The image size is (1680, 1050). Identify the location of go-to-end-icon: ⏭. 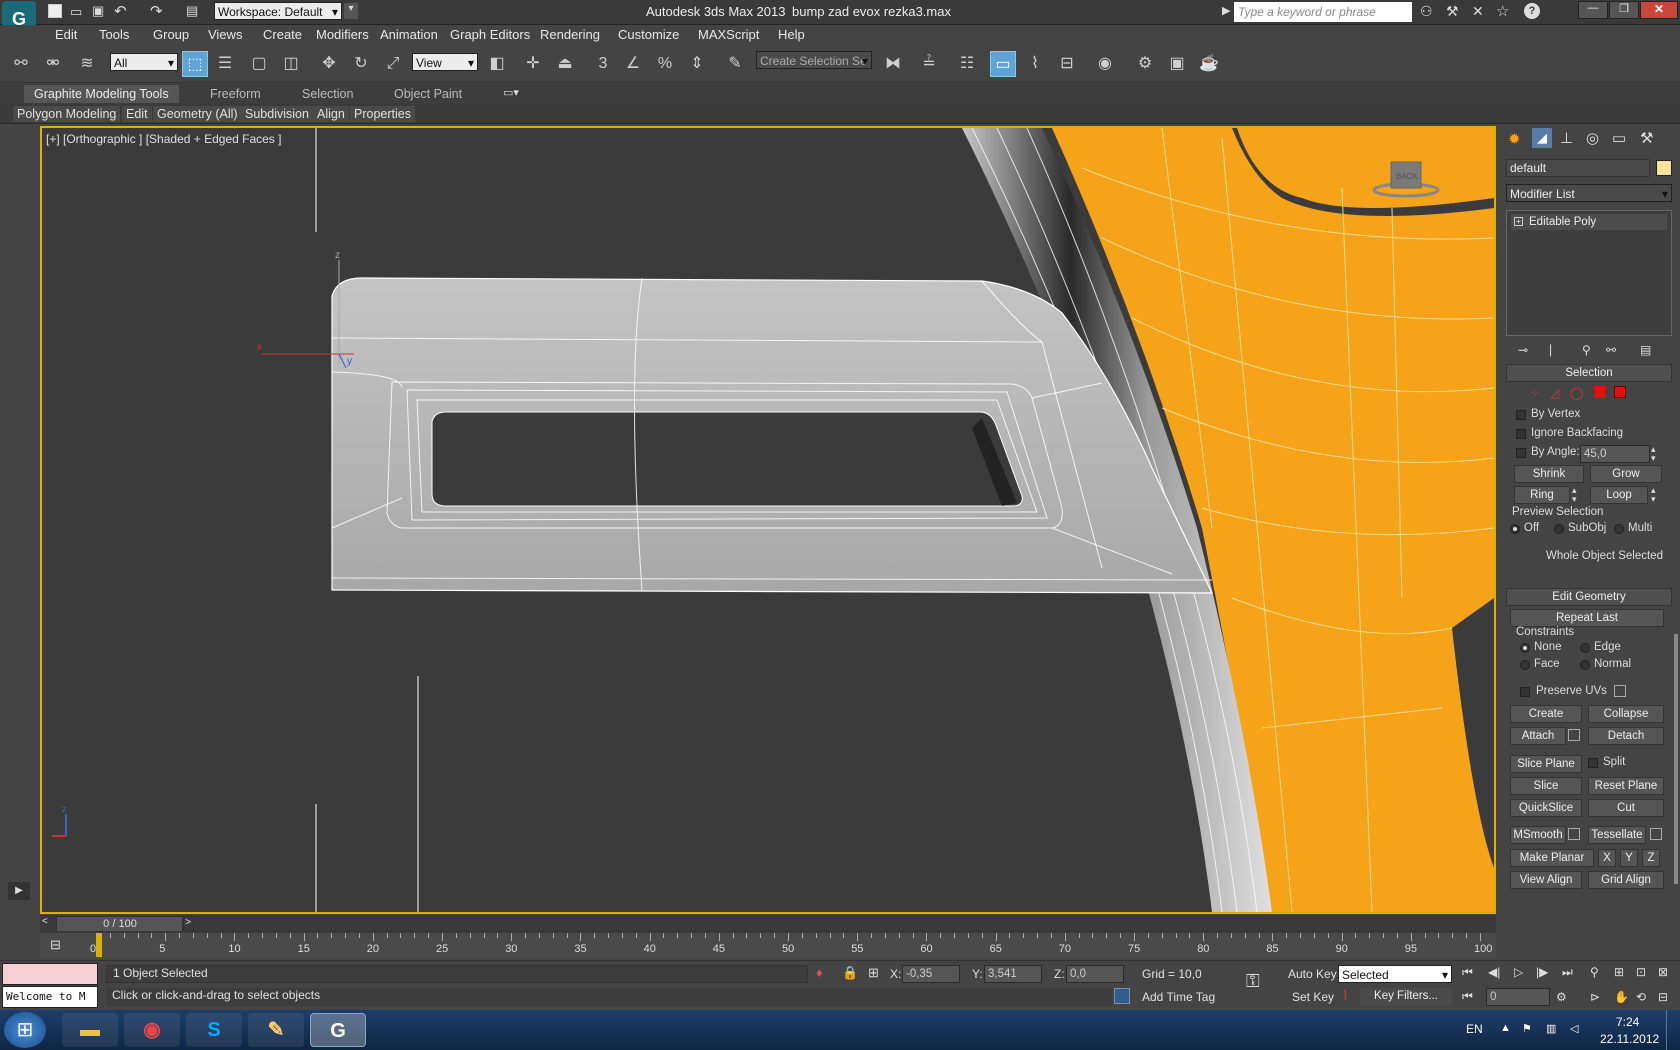
(1567, 972).